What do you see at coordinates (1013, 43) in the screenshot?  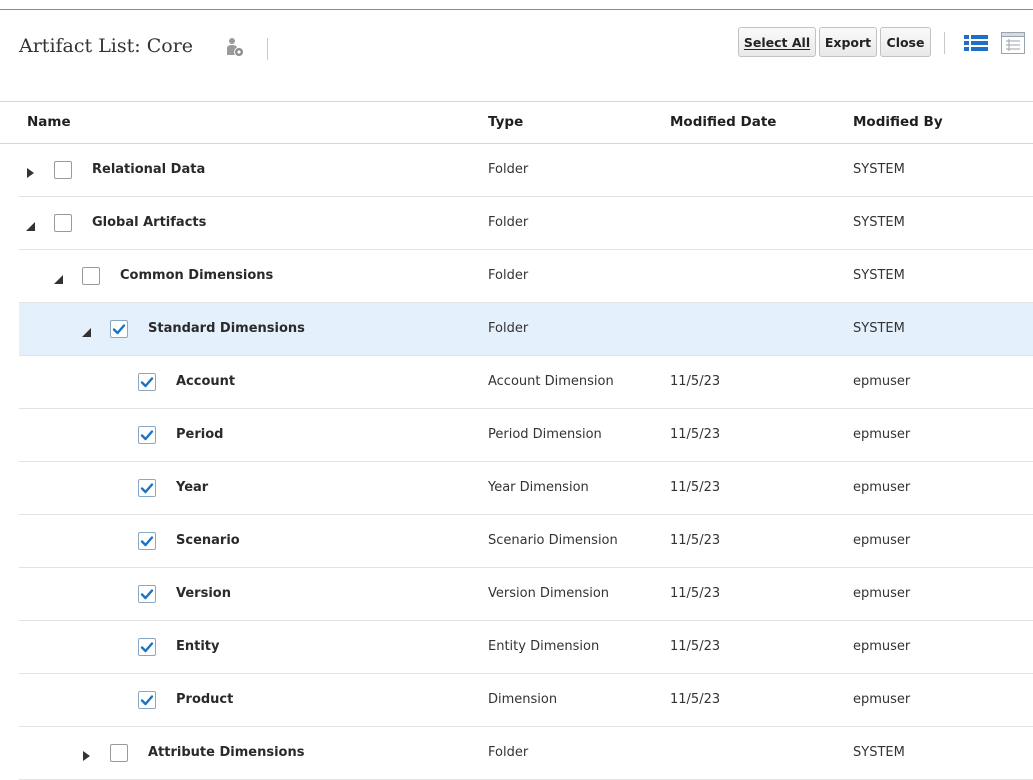 I see `table-view-icon` at bounding box center [1013, 43].